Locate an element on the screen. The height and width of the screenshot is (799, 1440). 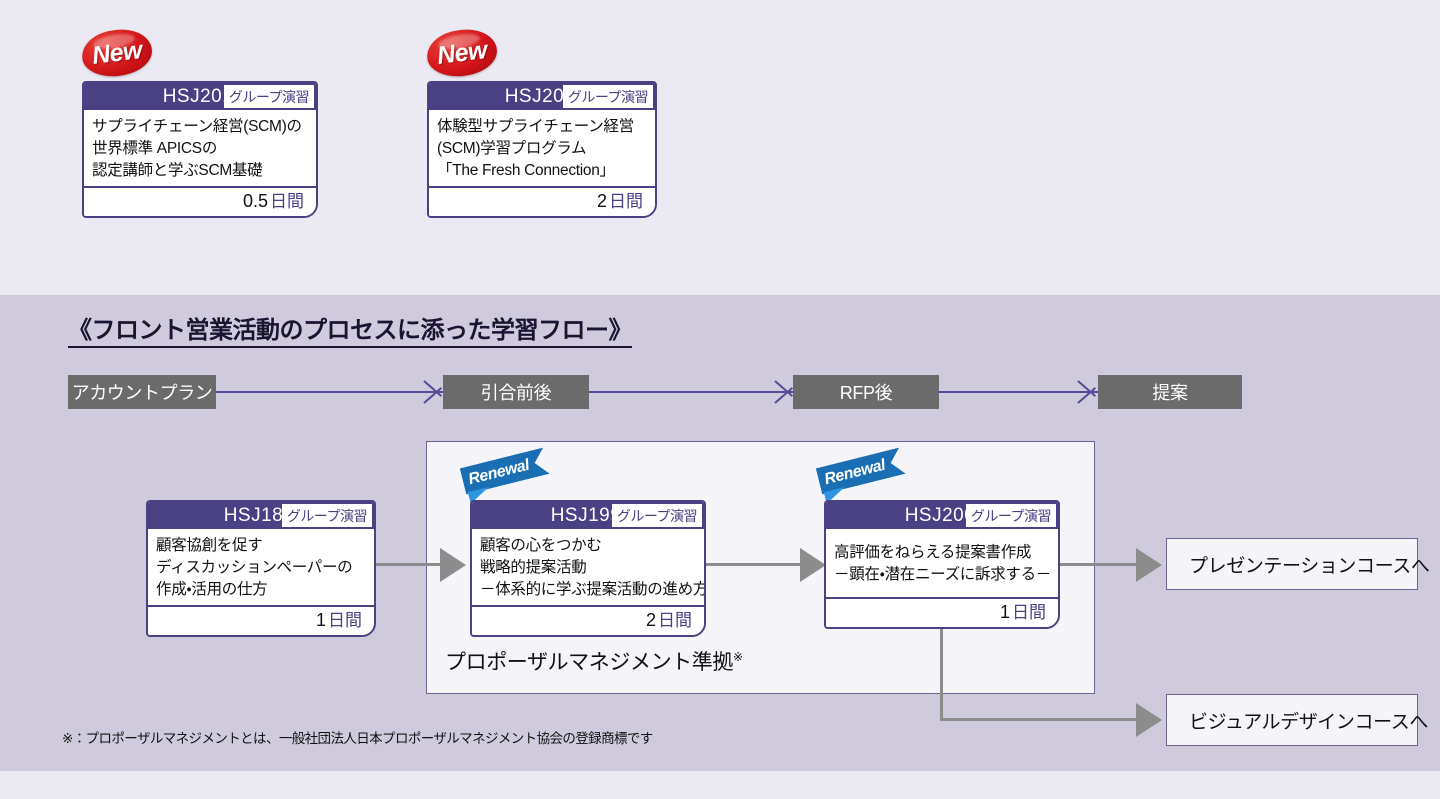
bottom-background-band is located at coordinates (720, 785).